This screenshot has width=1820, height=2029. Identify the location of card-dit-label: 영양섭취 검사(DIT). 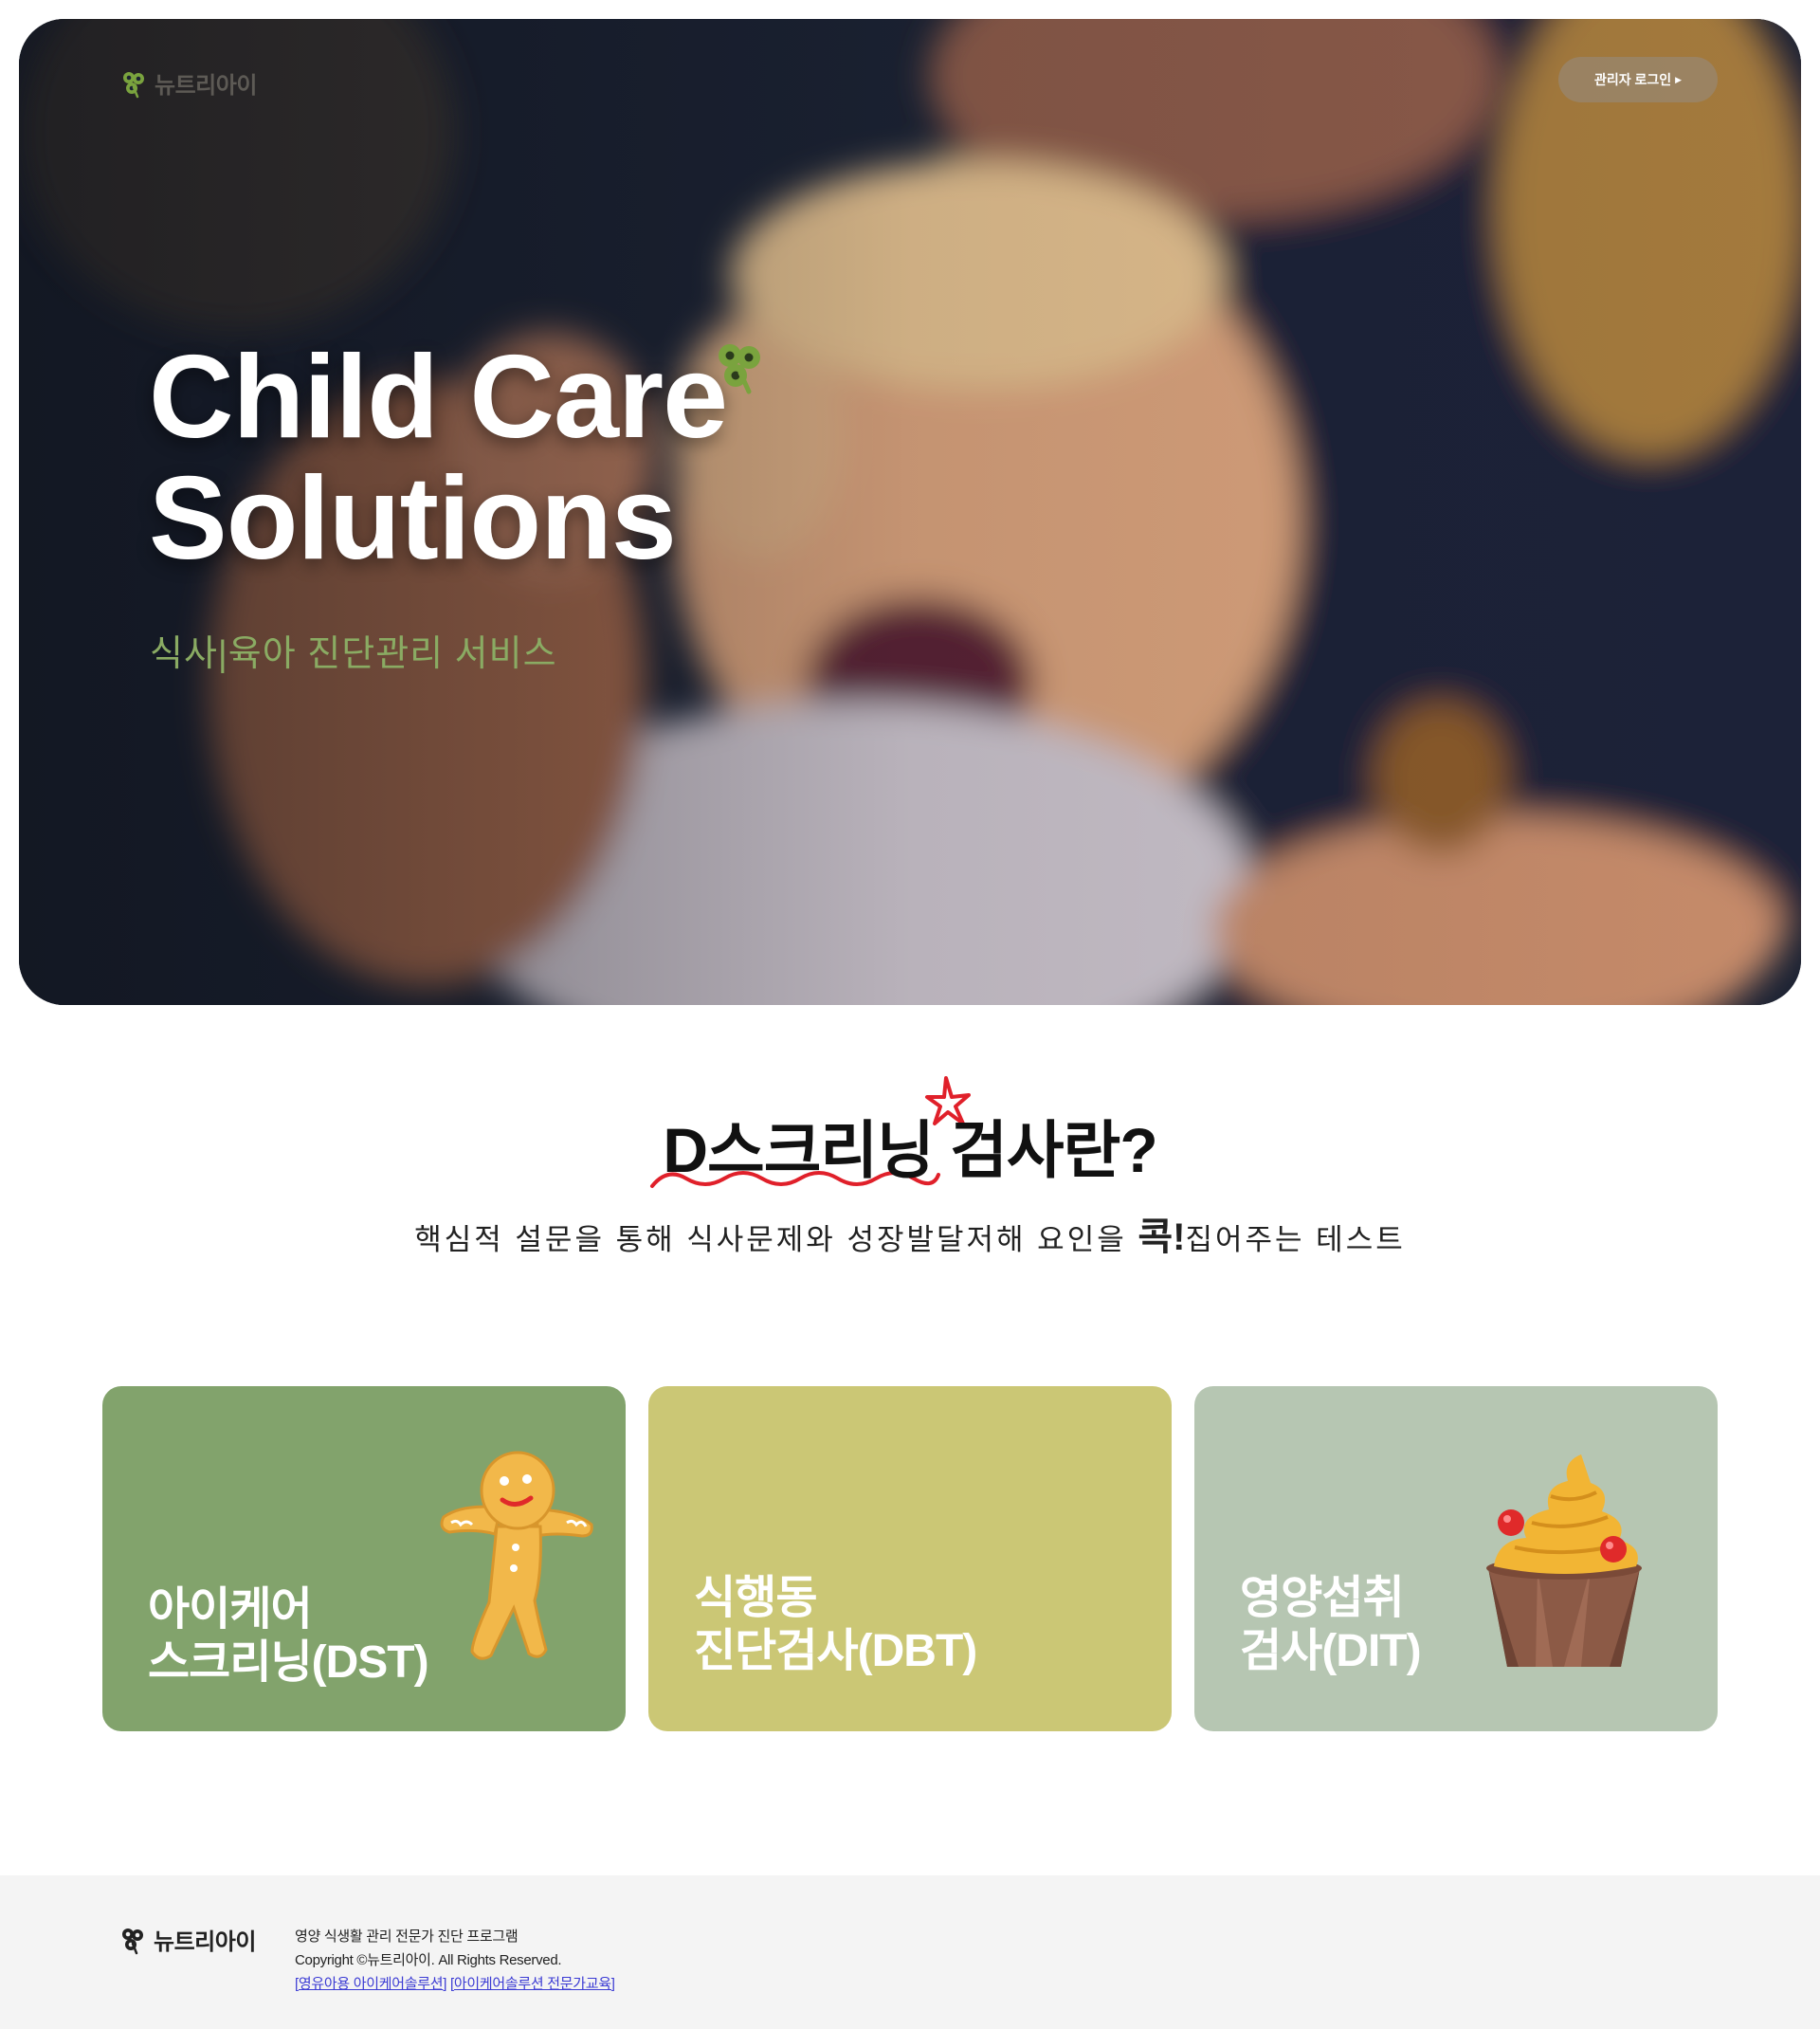
(1331, 1624).